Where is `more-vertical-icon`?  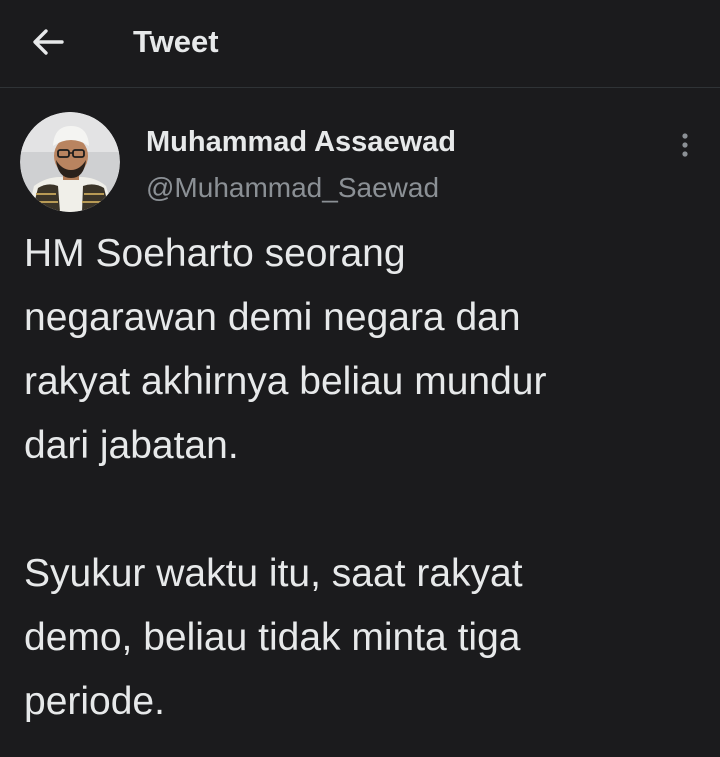
more-vertical-icon is located at coordinates (685, 145).